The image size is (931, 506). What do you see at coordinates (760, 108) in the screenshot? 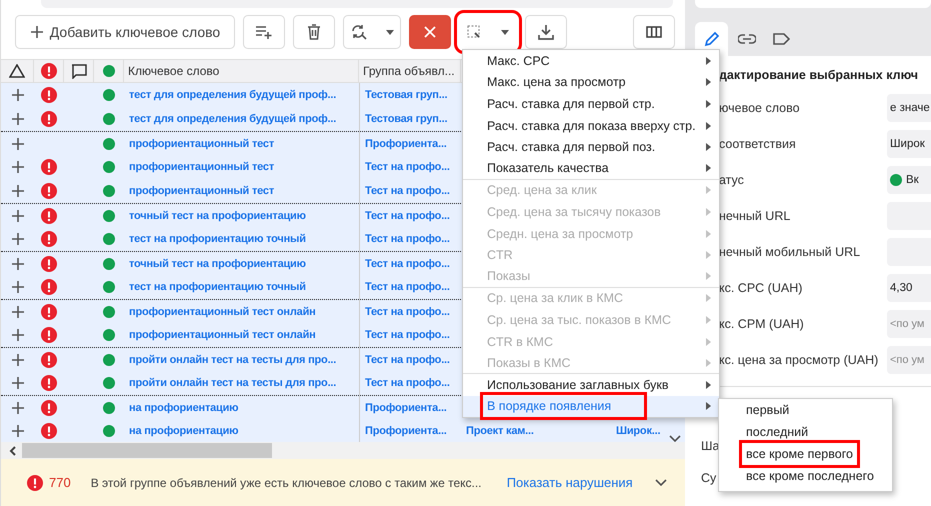
I see `field-label: ючевое слово` at bounding box center [760, 108].